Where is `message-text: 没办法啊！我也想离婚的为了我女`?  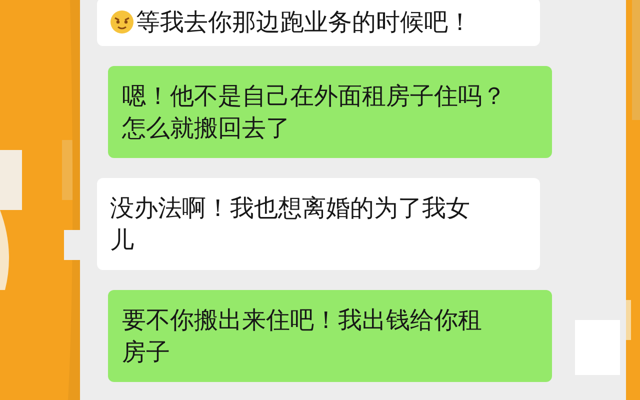 message-text: 没办法啊！我也想离婚的为了我女 is located at coordinates (290, 208).